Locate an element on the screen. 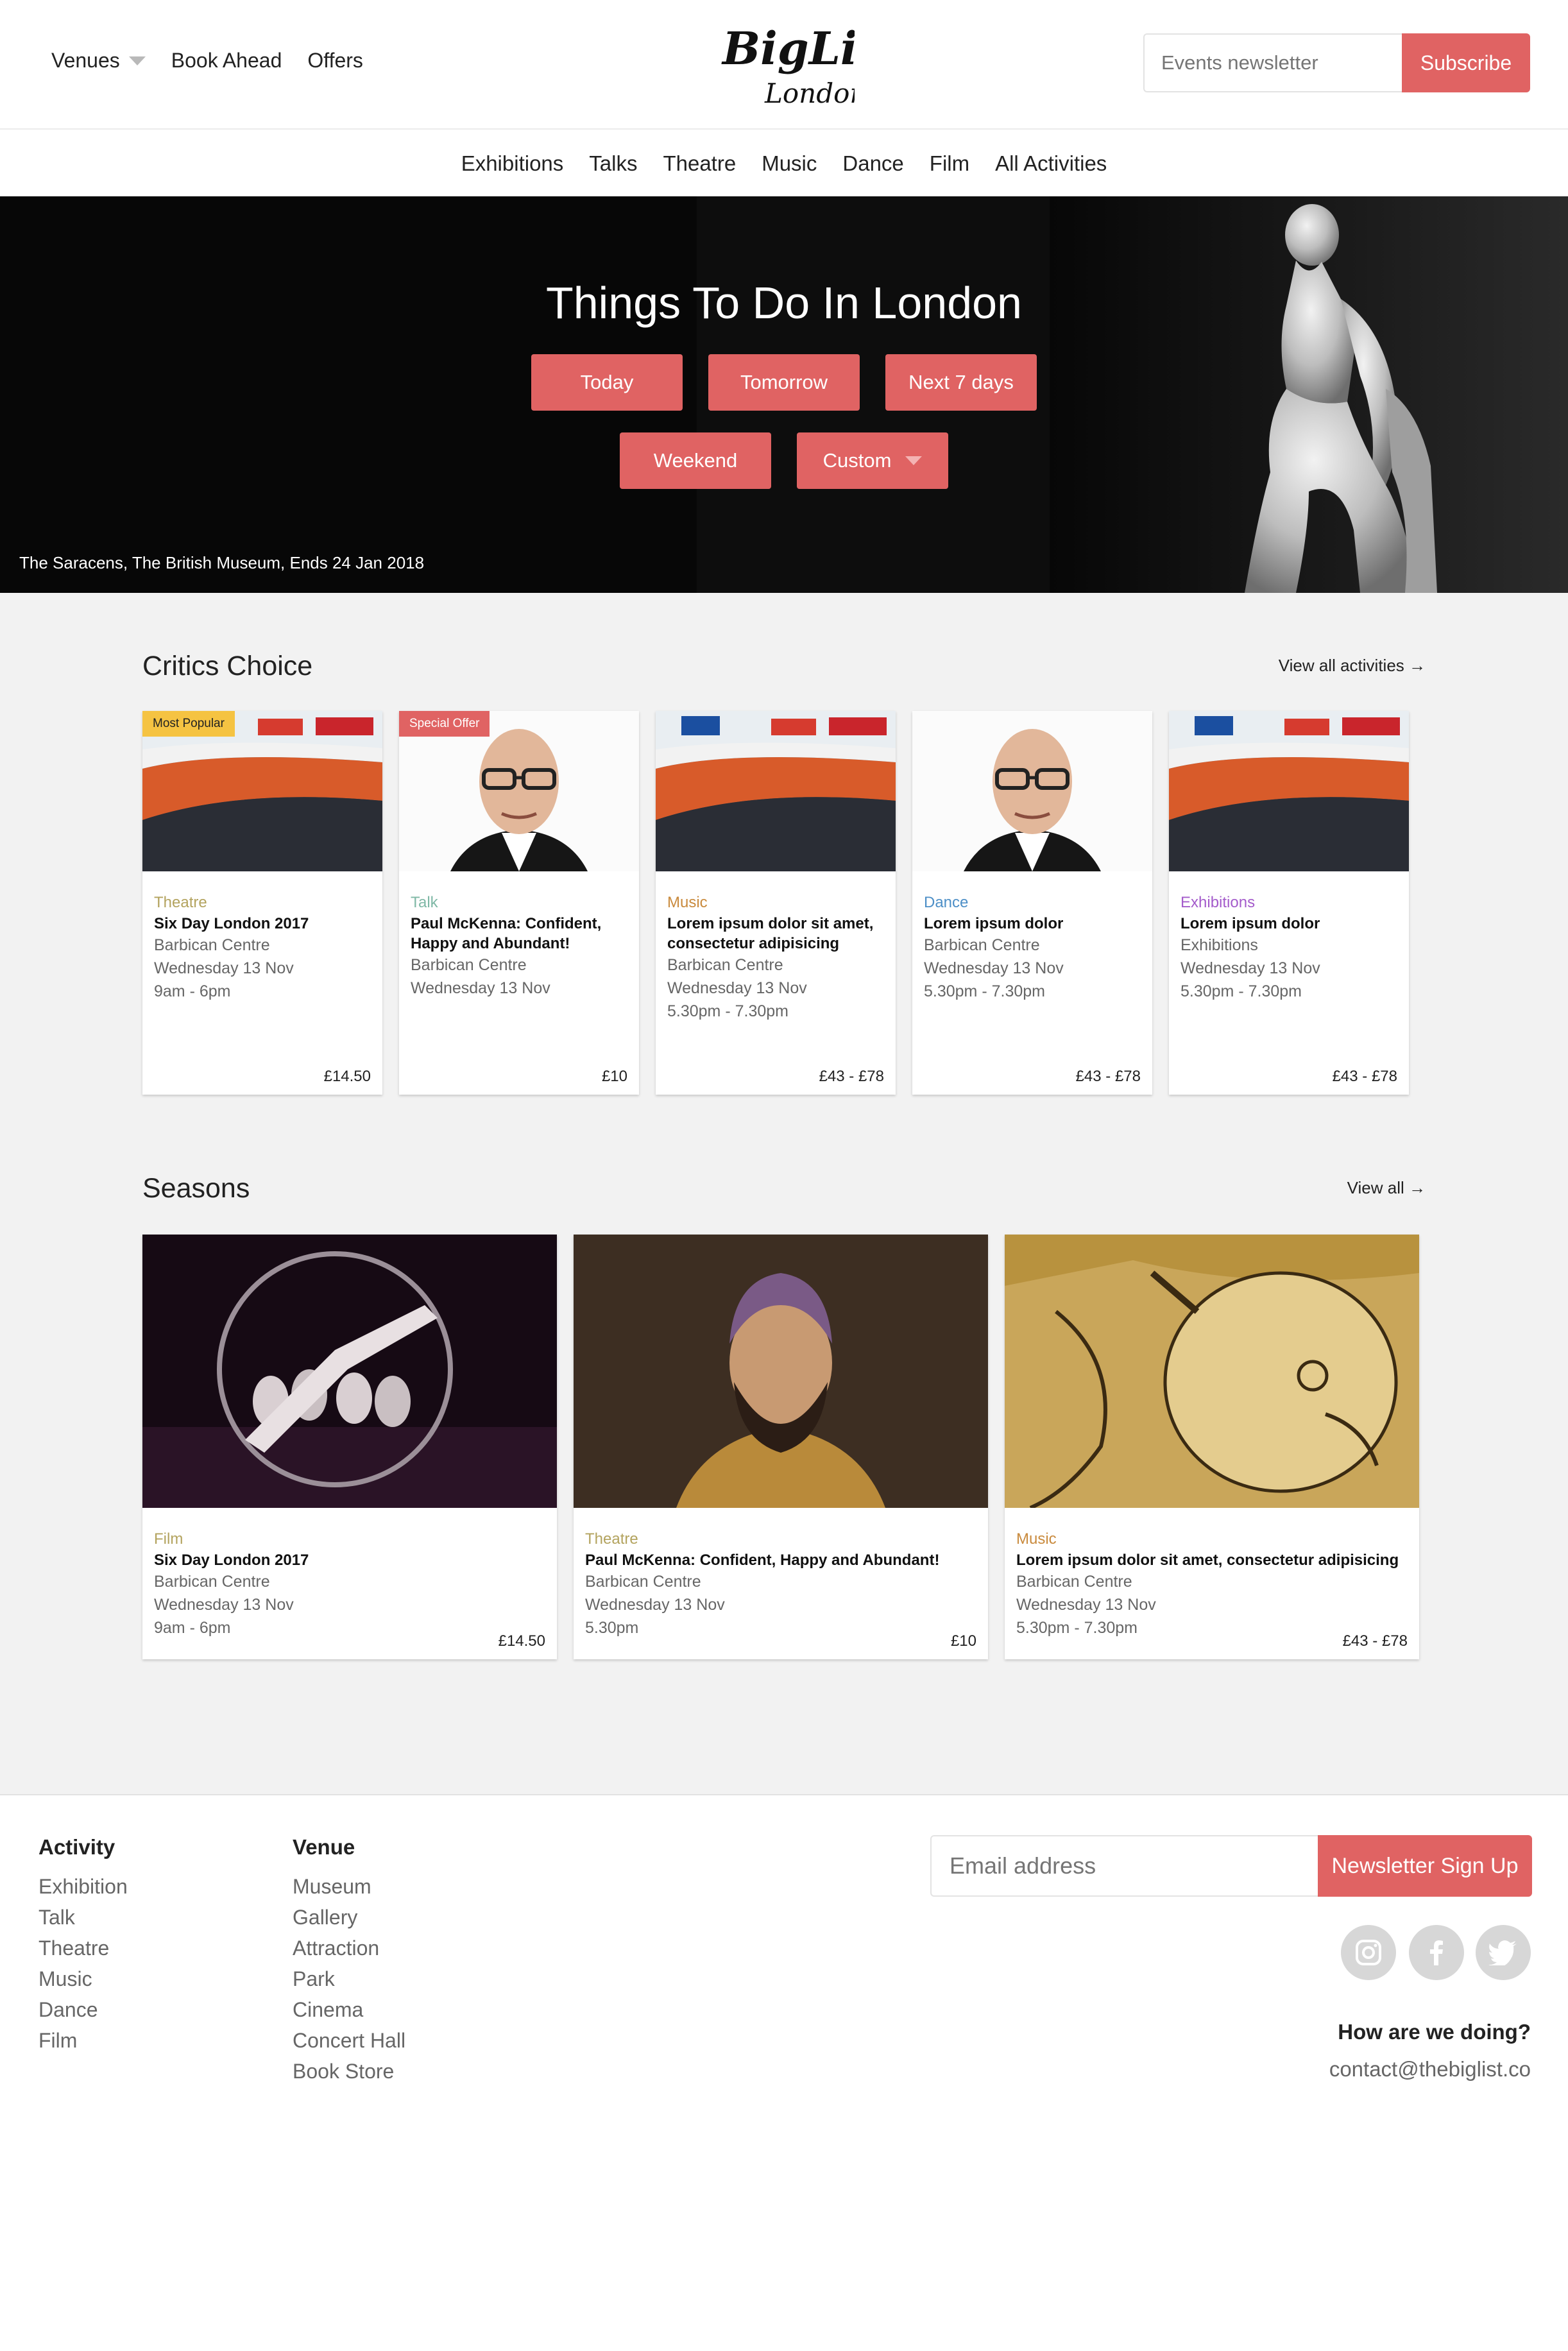 The height and width of the screenshot is (2351, 1568). hero-title: Things To Do In London is located at coordinates (783, 303).